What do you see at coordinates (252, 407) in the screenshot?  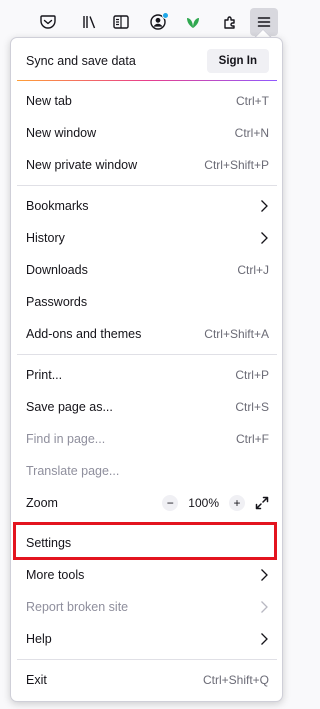 I see `menu-item-shortcut: Ctrl+S` at bounding box center [252, 407].